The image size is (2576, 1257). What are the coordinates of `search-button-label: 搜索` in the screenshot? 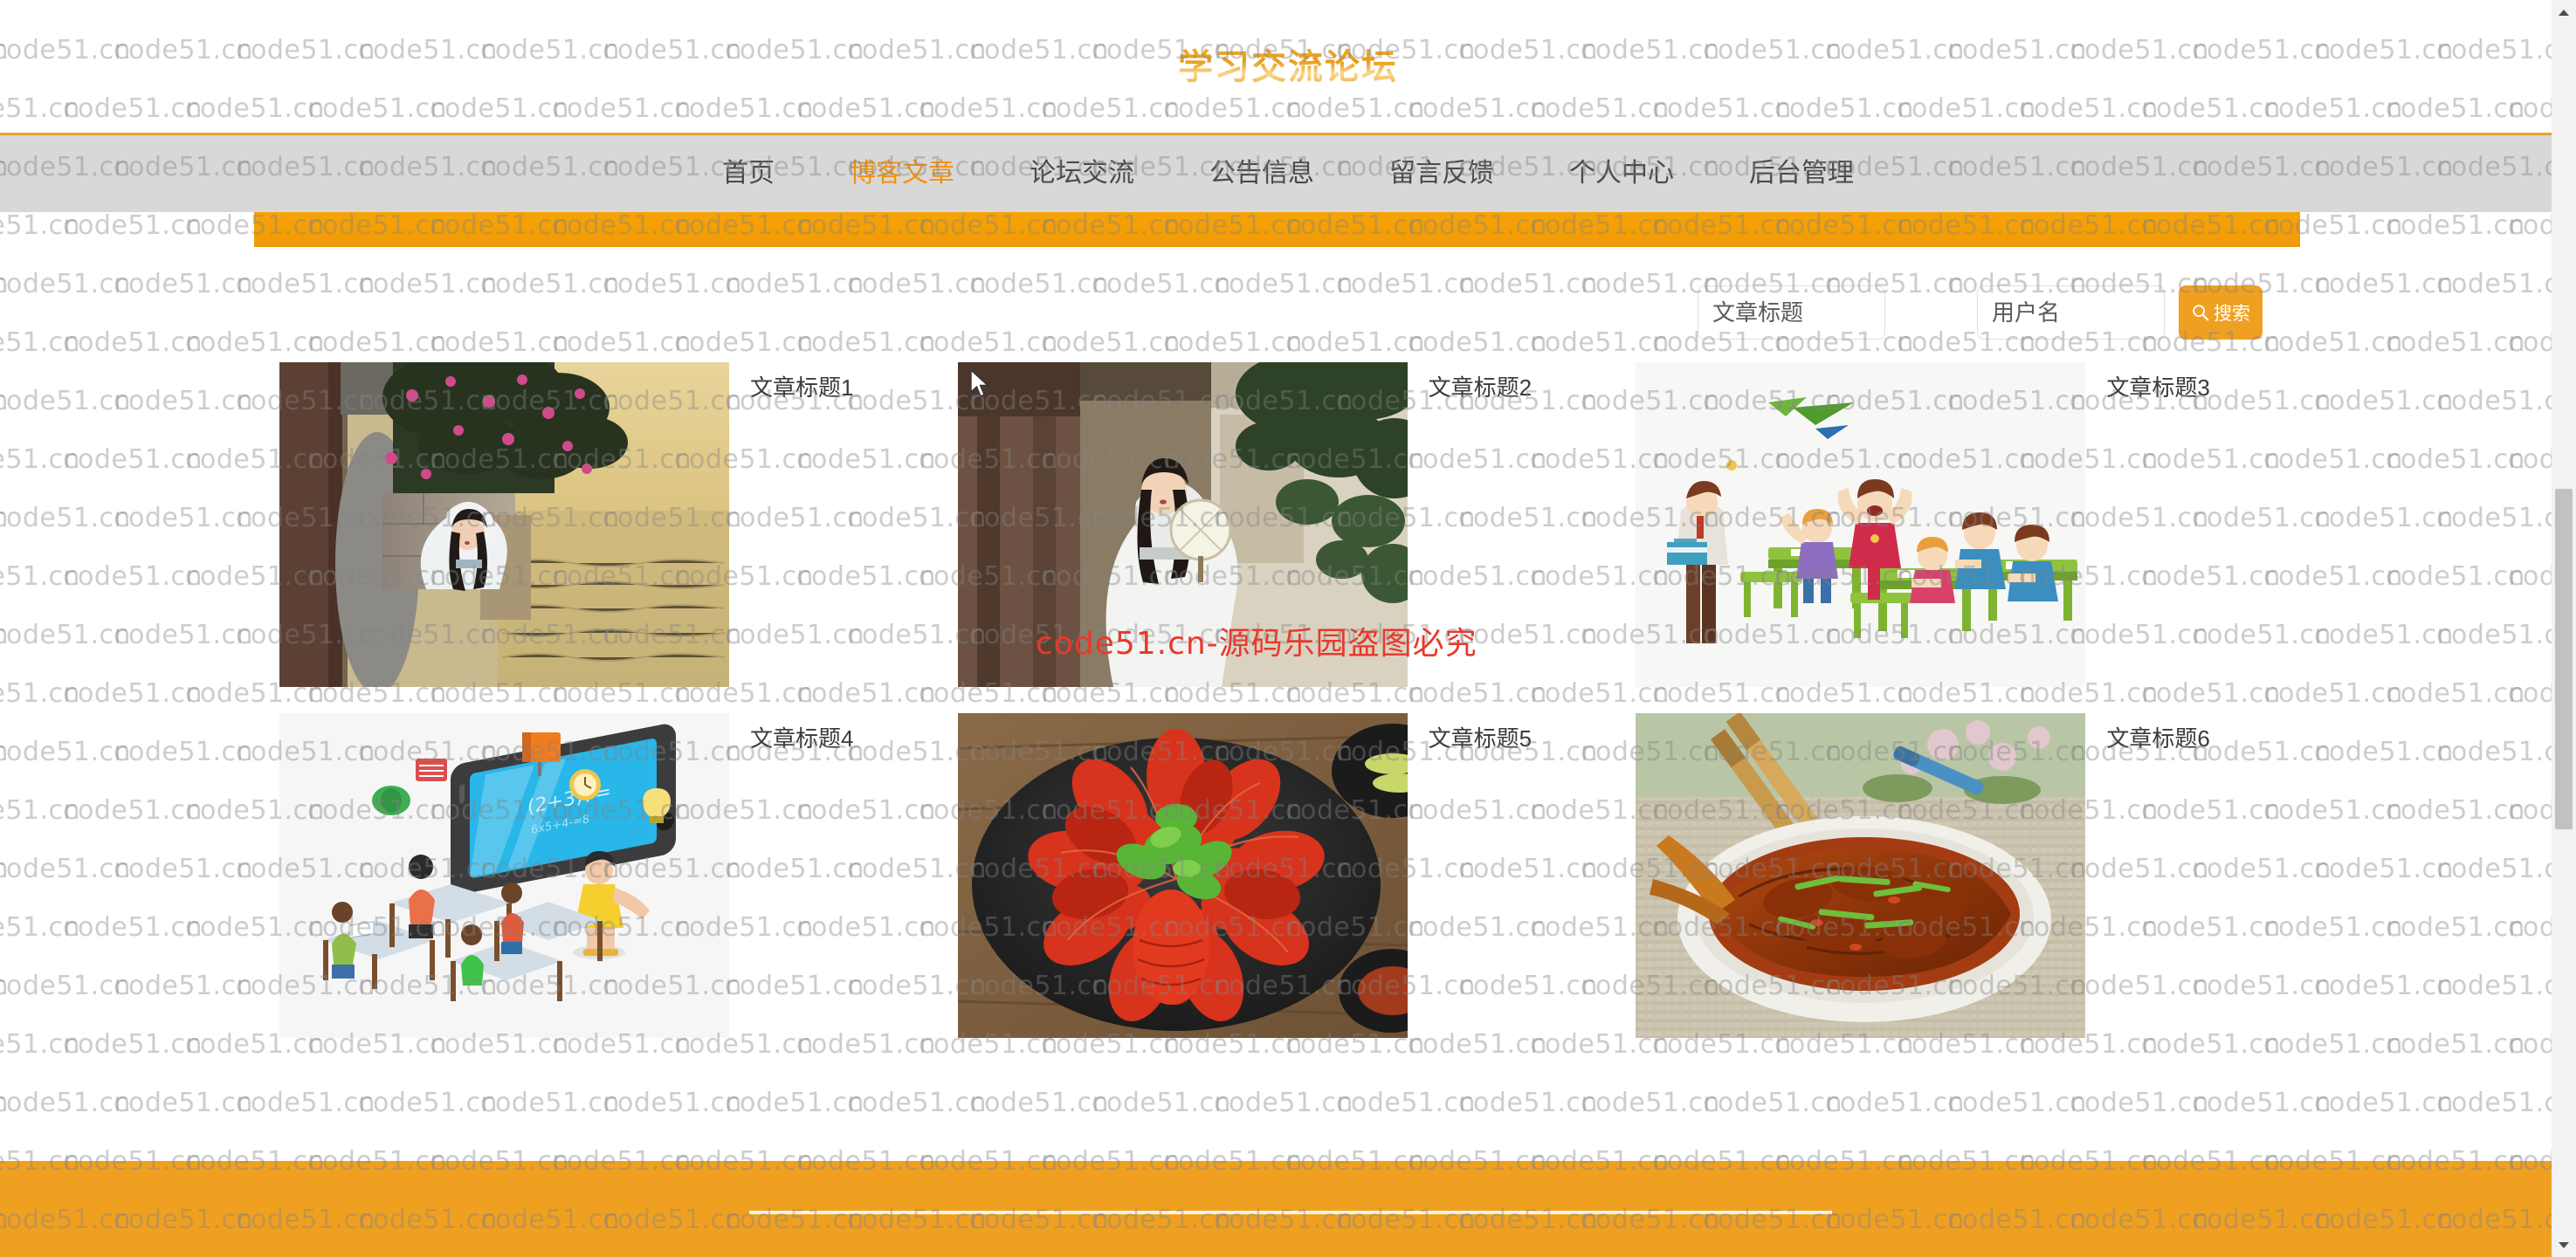 It's located at (2232, 314).